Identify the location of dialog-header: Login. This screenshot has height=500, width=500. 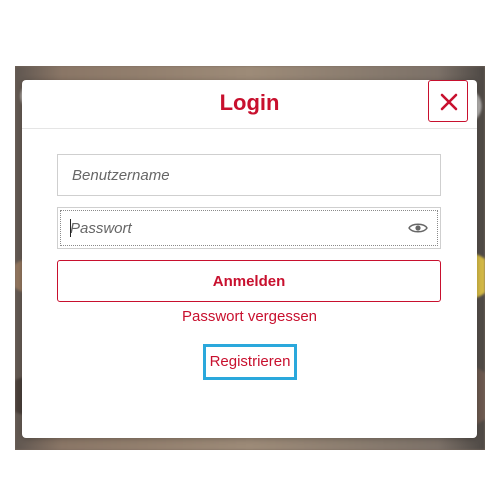
(249, 104).